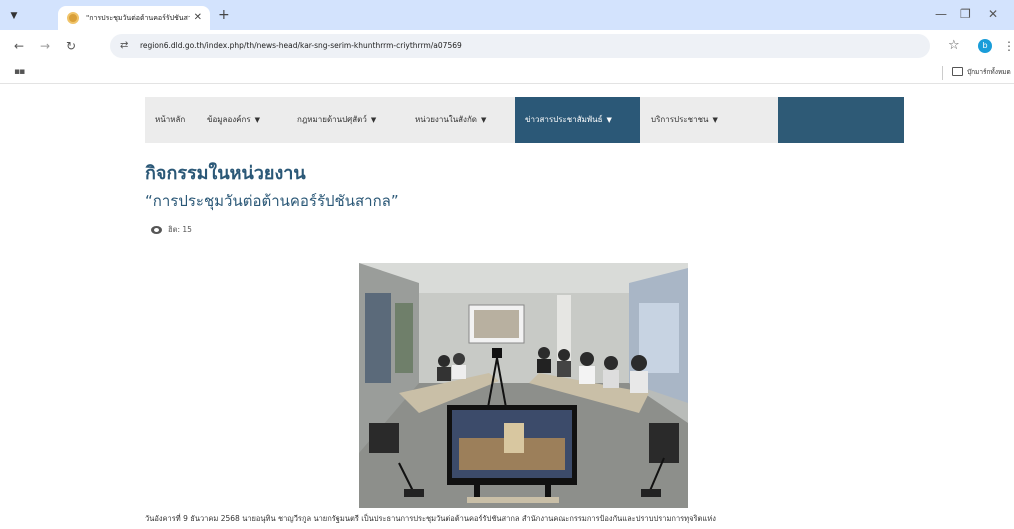 The image size is (1014, 529). What do you see at coordinates (71, 46) in the screenshot?
I see `reload-icon: ↻` at bounding box center [71, 46].